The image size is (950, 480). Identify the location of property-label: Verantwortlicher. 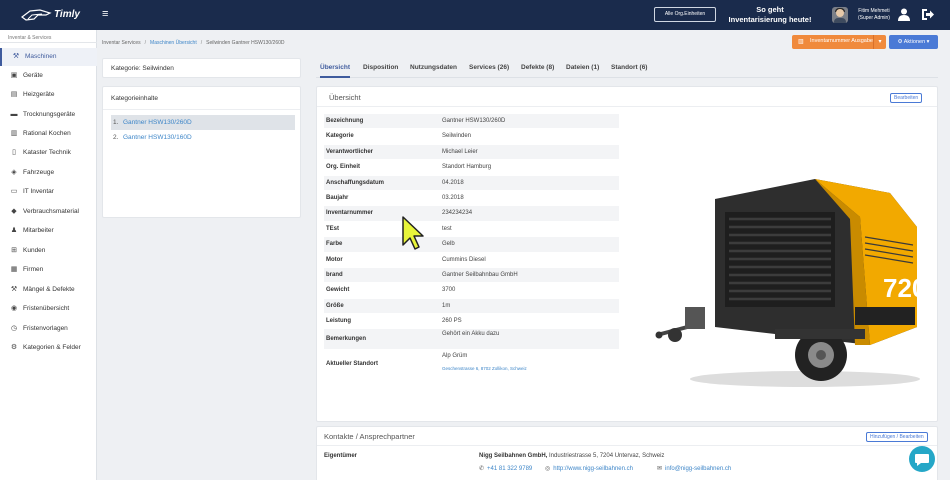
(350, 151).